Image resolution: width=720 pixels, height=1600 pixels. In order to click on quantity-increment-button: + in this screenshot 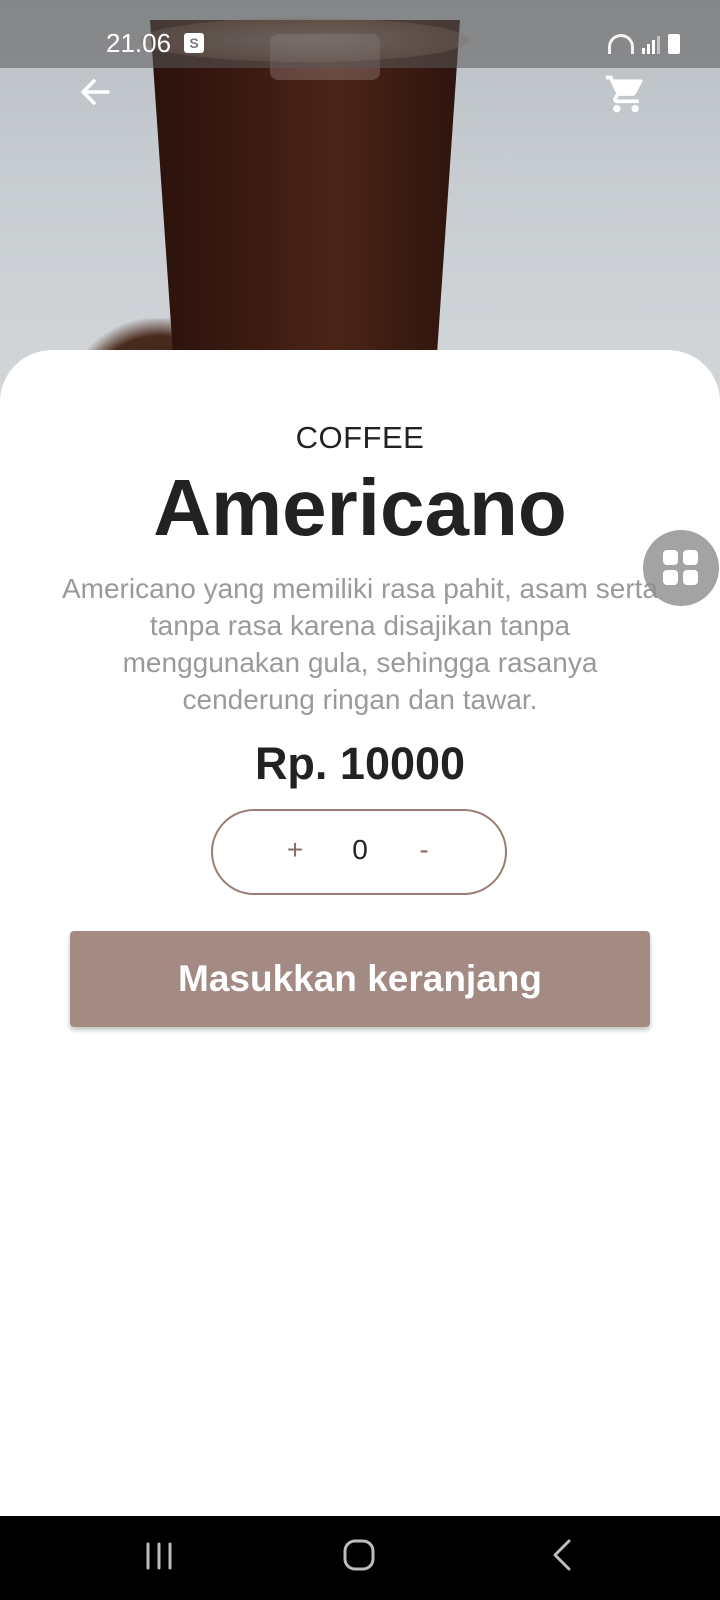, I will do `click(295, 850)`.